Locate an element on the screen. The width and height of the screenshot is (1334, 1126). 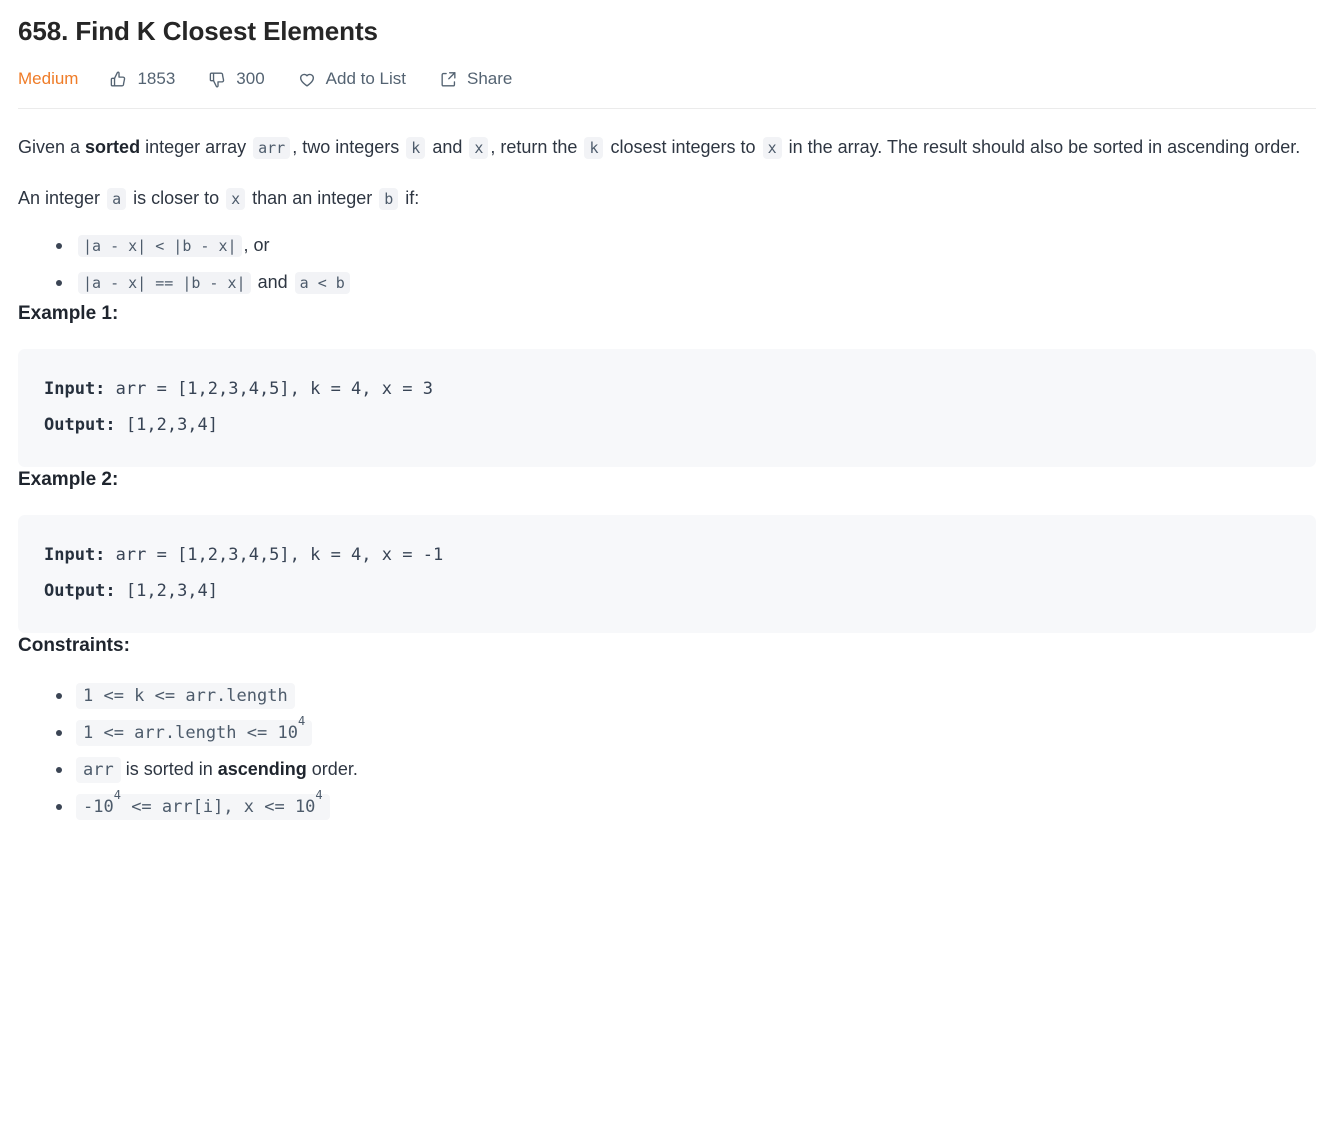
share-button: Share is located at coordinates (475, 79).